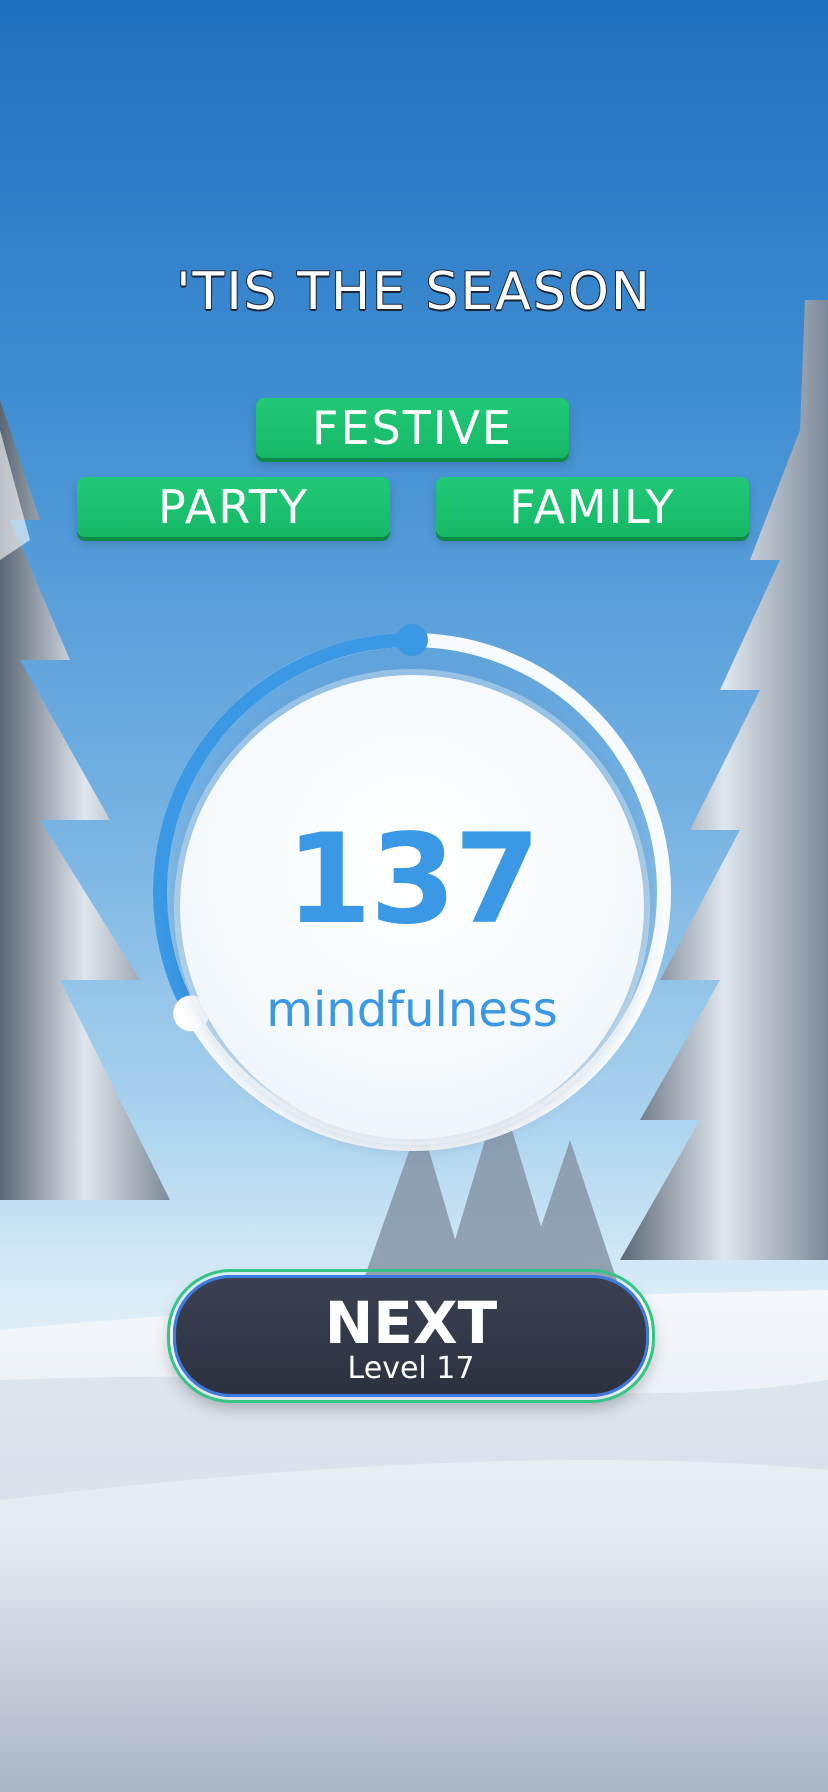  I want to click on next-button-level: Level 17, so click(411, 1368).